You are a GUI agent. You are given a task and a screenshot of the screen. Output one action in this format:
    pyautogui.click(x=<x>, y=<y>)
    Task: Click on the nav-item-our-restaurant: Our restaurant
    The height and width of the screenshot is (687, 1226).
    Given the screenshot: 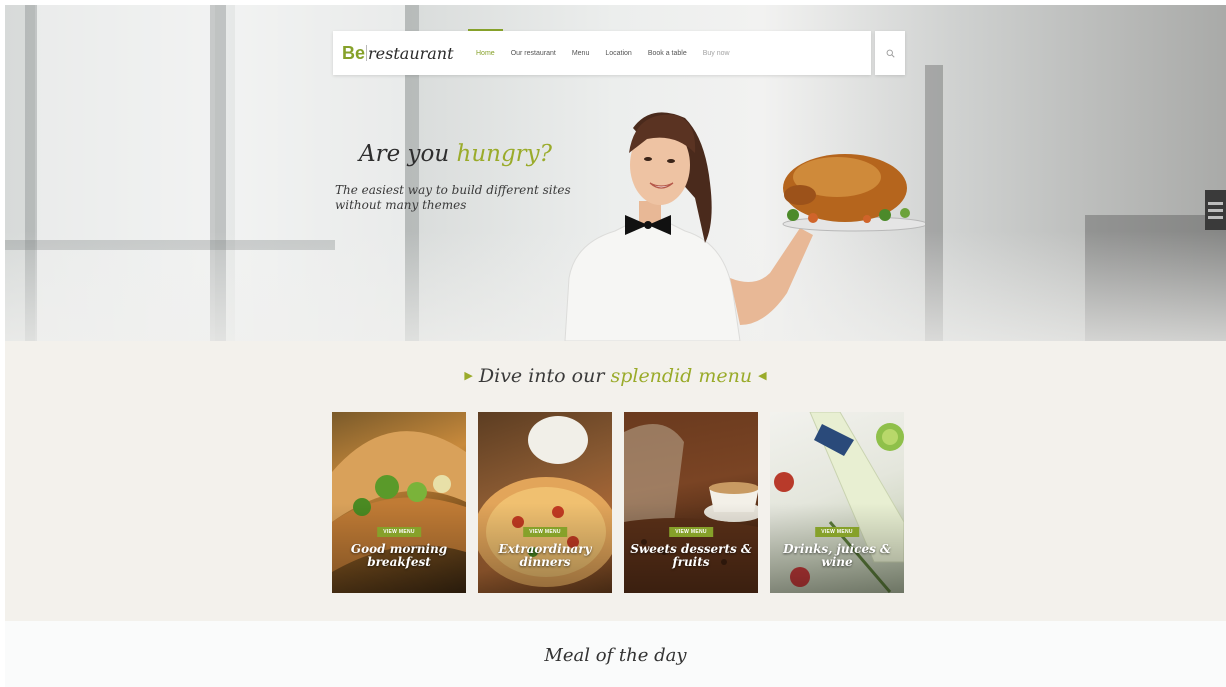 What is the action you would take?
    pyautogui.click(x=533, y=53)
    